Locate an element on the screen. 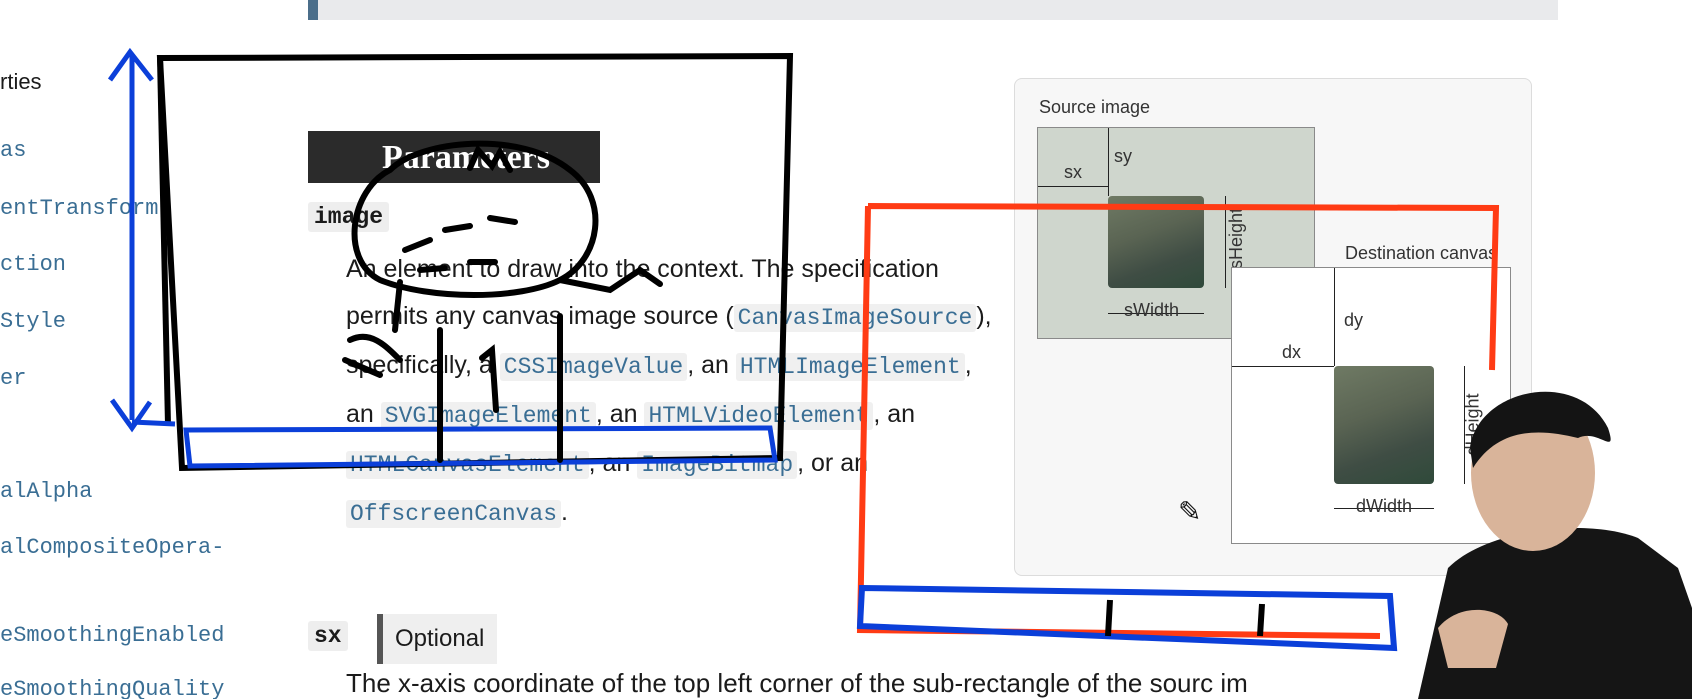  doodle-character is located at coordinates (502, 301).